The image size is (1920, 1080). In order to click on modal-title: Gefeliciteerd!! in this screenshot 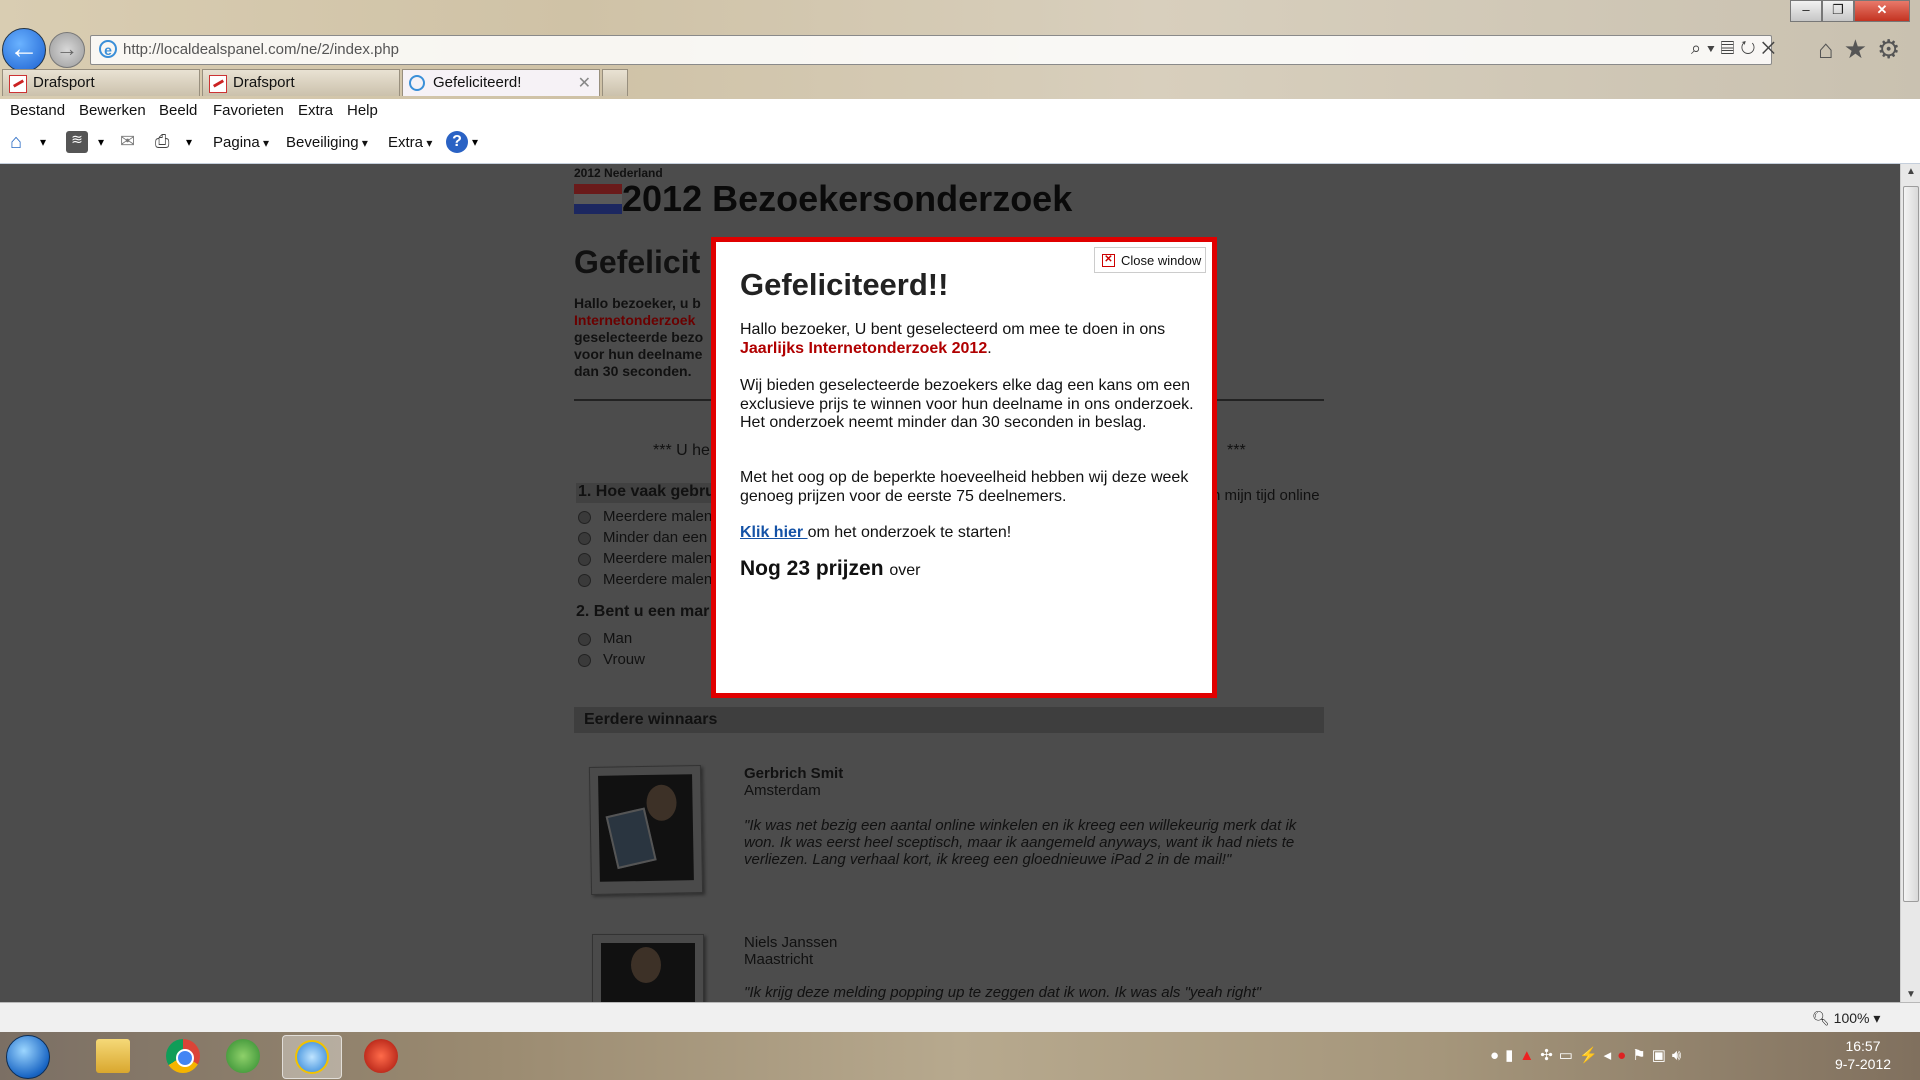, I will do `click(844, 284)`.